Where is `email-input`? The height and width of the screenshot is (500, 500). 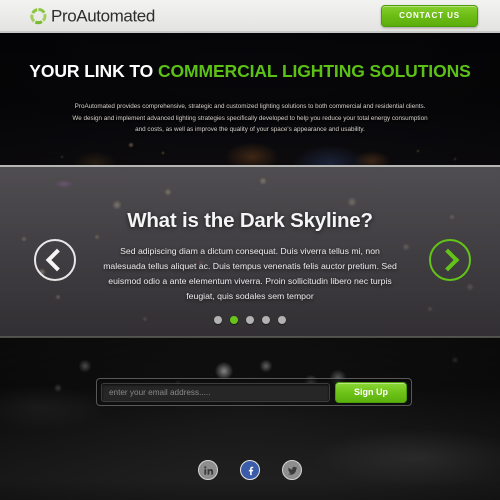
email-input is located at coordinates (215, 392).